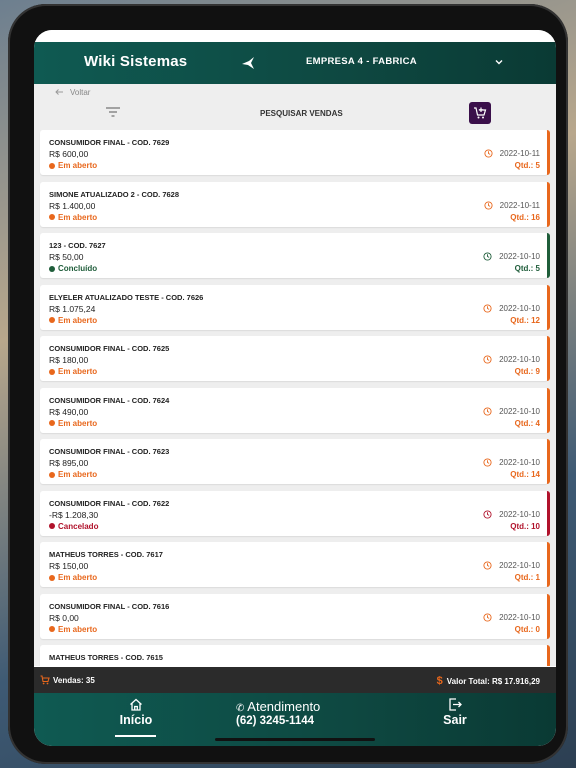 The image size is (576, 768). Describe the element at coordinates (69, 463) in the screenshot. I see `sale-amount: R$ 895,00` at that location.